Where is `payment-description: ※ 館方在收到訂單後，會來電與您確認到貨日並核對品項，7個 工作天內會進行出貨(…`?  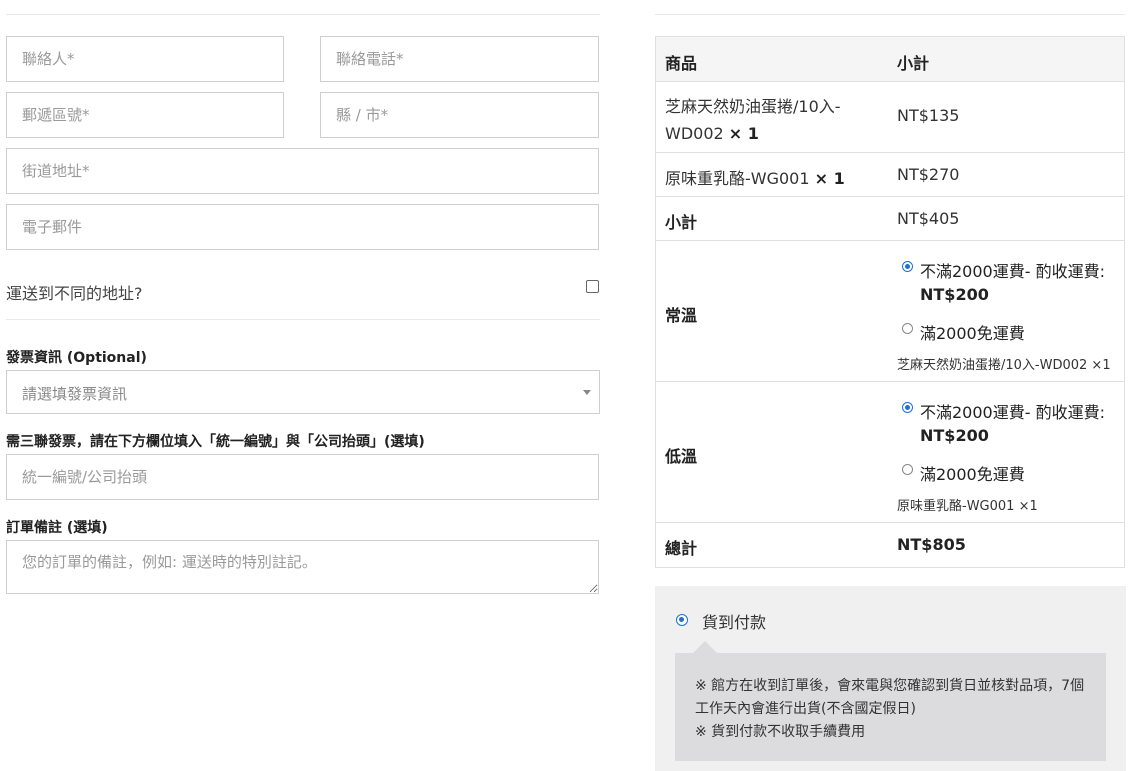
payment-description: ※ 館方在收到訂單後，會來電與您確認到貨日並核對品項，7個 工作天內會進行出貨(… is located at coordinates (890, 707).